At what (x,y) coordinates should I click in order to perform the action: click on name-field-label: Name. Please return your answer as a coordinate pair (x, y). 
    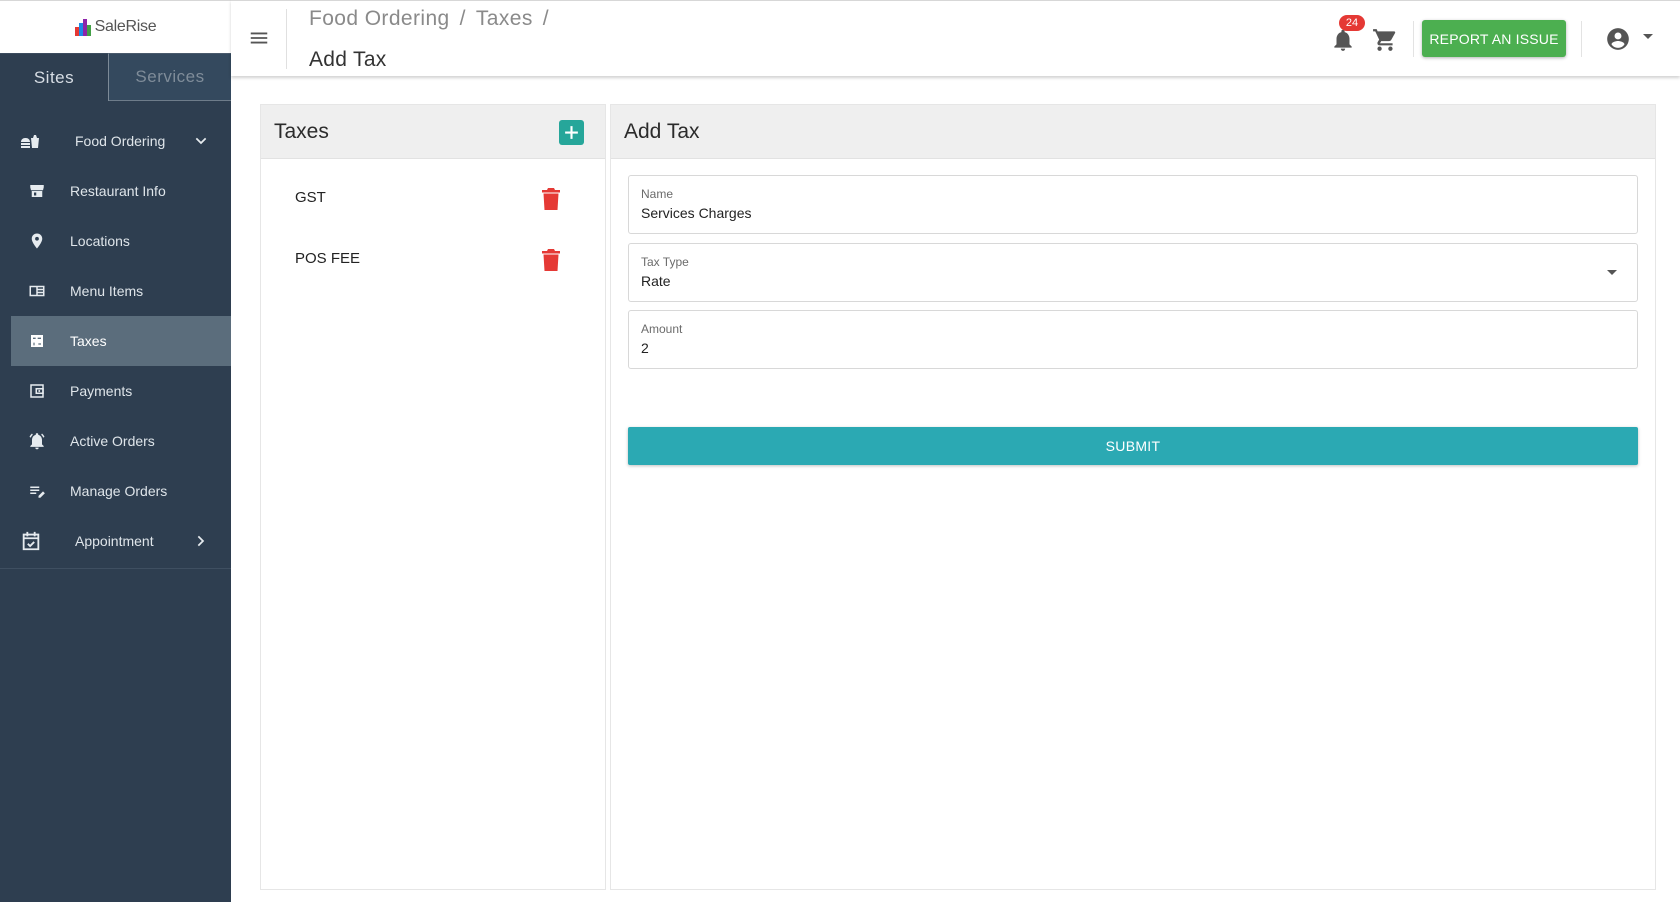
    Looking at the image, I should click on (657, 194).